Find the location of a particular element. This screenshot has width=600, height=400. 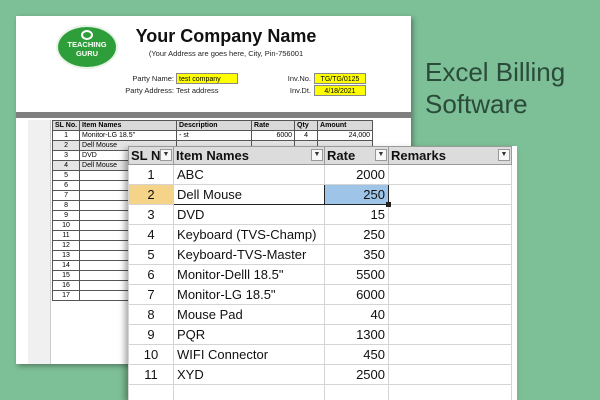

item-cell-sl: 10 is located at coordinates (151, 354).